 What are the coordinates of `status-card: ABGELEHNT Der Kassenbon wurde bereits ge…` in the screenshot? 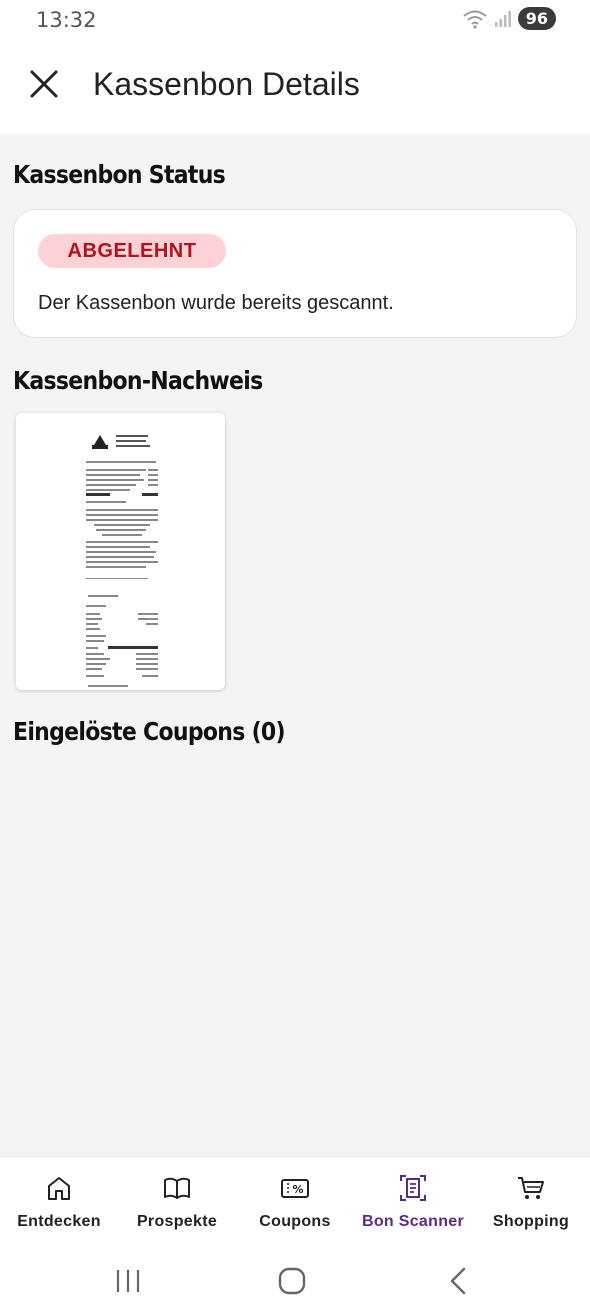 It's located at (295, 273).